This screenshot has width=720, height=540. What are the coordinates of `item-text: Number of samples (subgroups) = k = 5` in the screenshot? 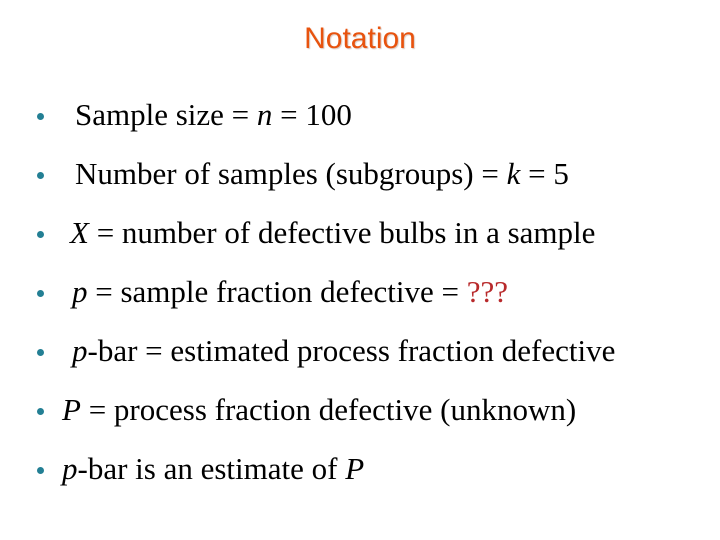 It's located at (322, 174).